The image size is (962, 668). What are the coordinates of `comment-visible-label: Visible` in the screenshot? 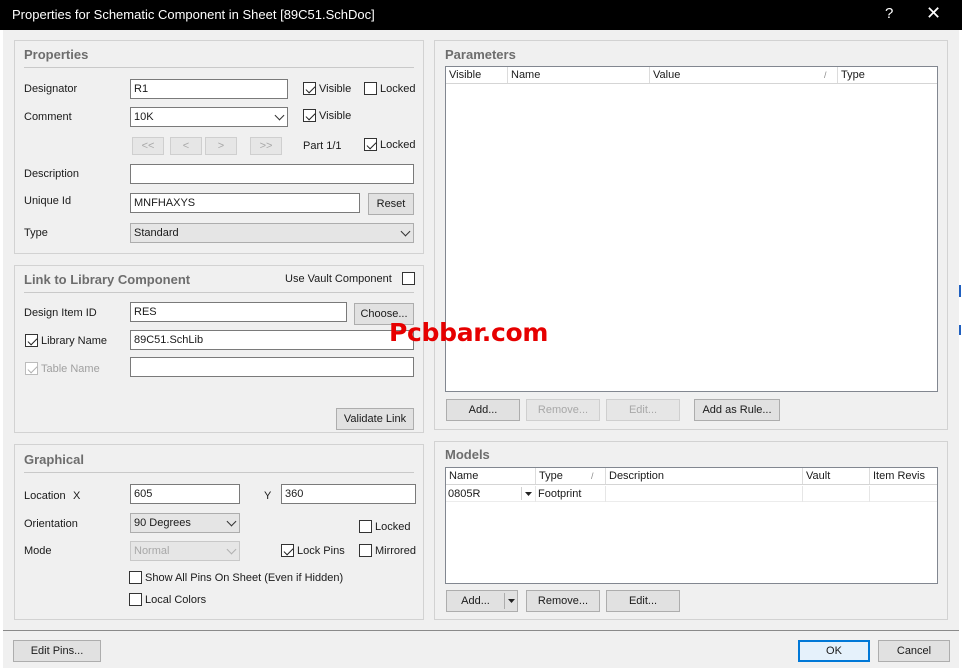 It's located at (335, 116).